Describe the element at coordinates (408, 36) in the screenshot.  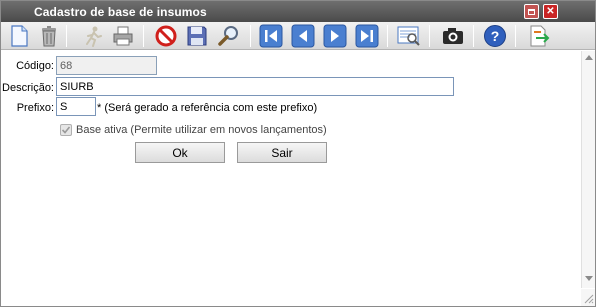
I see `report-preview-icon` at that location.